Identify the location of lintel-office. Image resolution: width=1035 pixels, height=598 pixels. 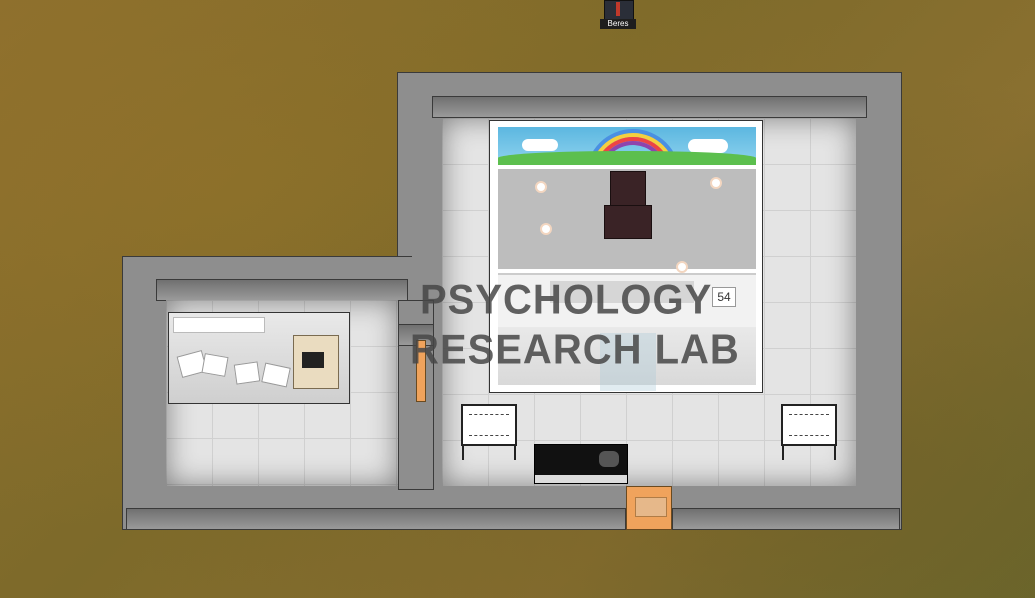
(282, 290).